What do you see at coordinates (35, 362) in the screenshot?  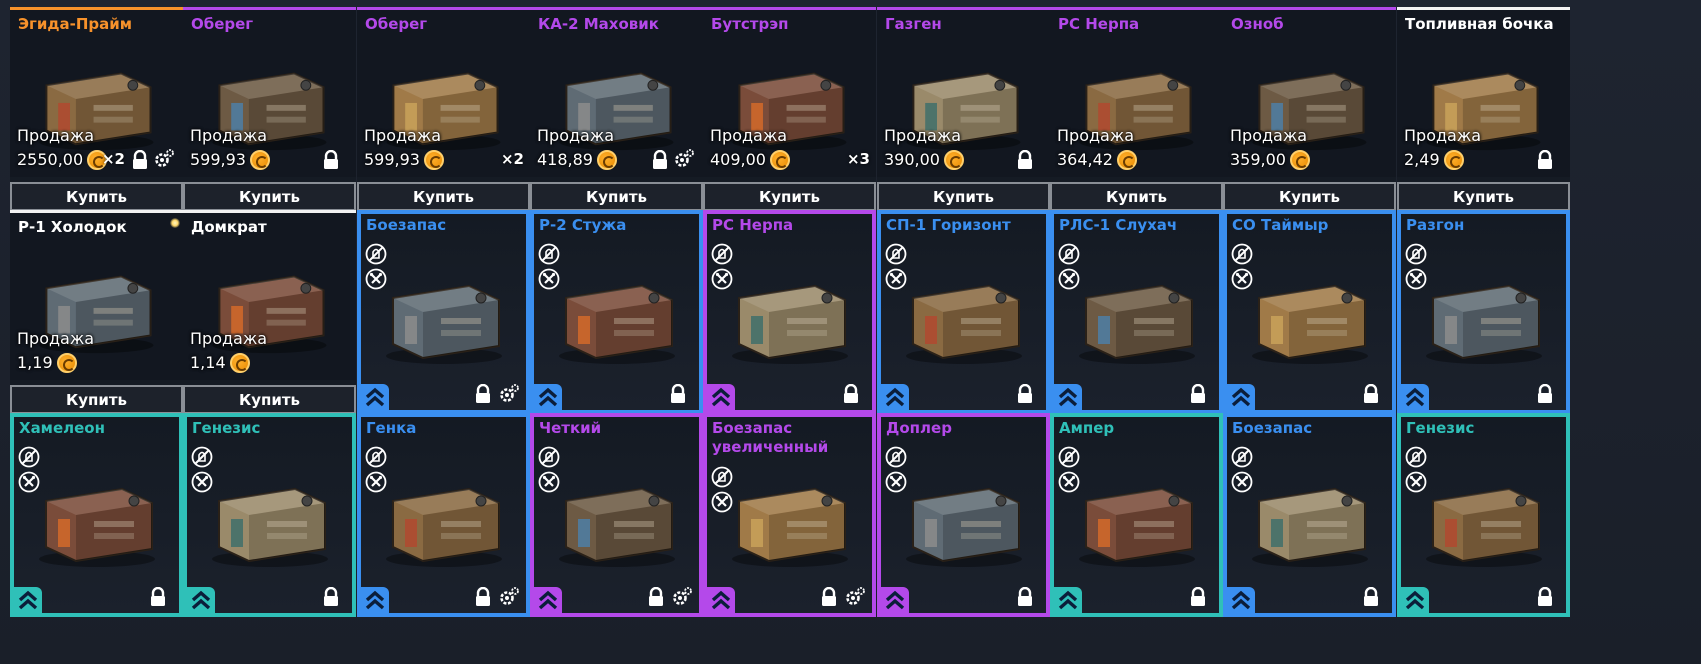 I see `item-price: 1,19` at bounding box center [35, 362].